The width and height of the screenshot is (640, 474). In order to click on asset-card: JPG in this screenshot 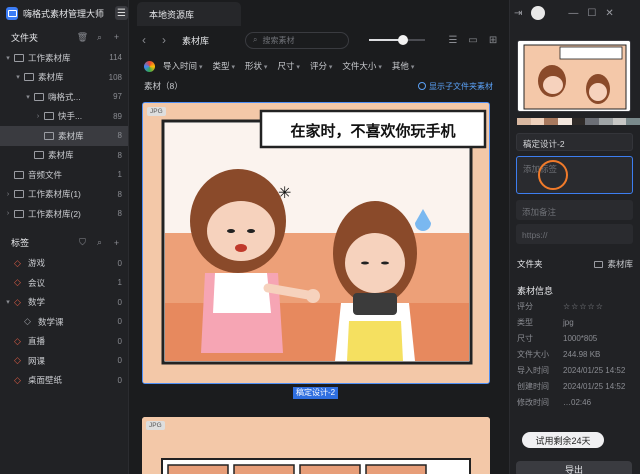, I will do `click(316, 445)`.